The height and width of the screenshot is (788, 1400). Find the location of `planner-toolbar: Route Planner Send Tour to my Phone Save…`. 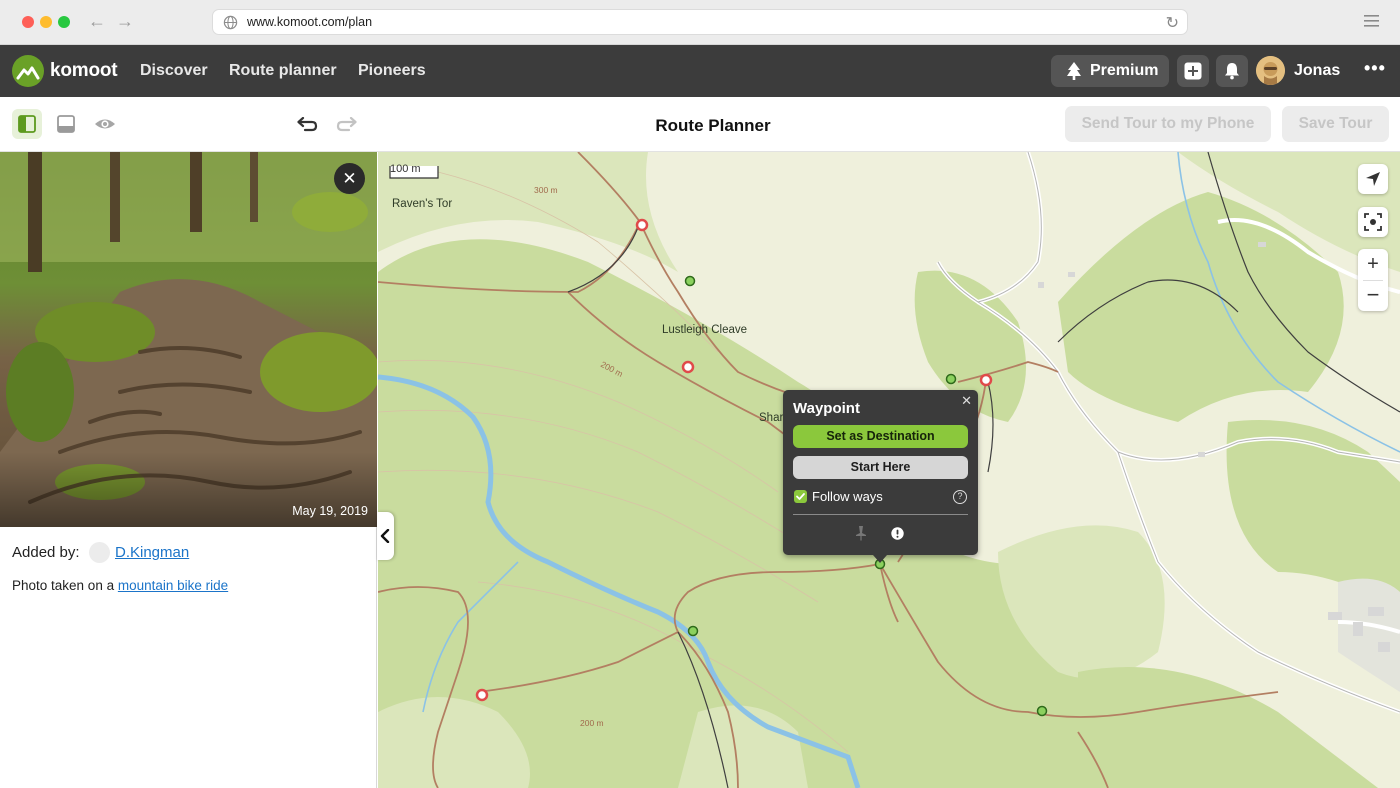

planner-toolbar: Route Planner Send Tour to my Phone Save… is located at coordinates (700, 124).